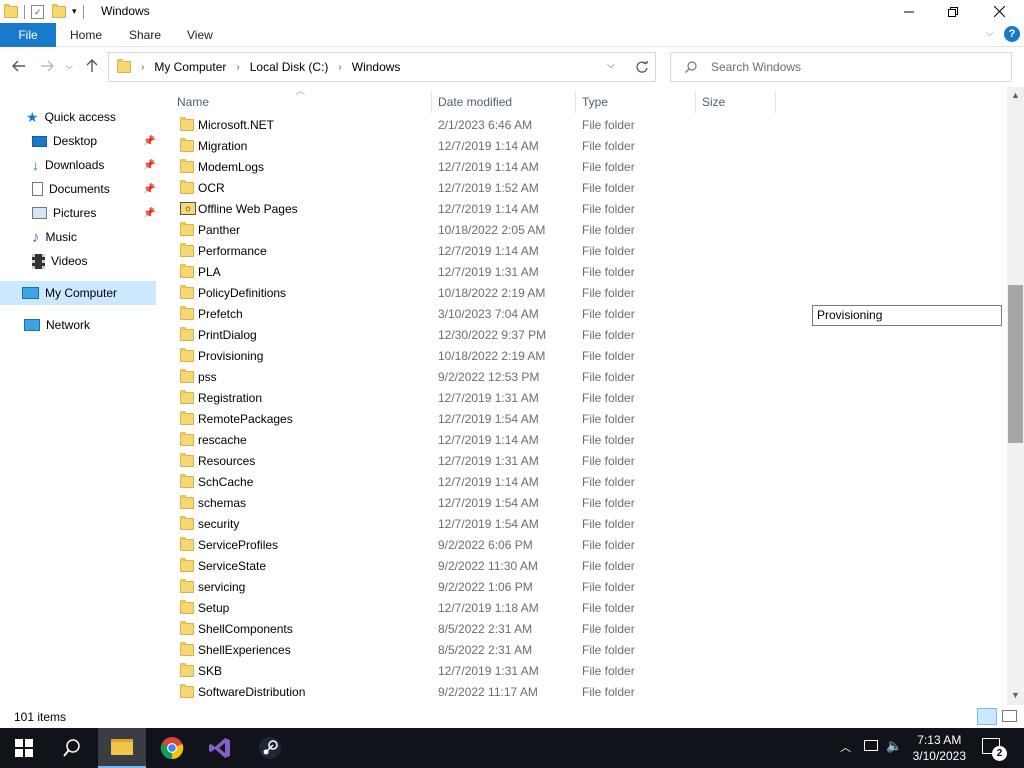 The image size is (1024, 768). I want to click on table-row: pss 9/2/2022 12:53 PM File folder, so click(585, 376).